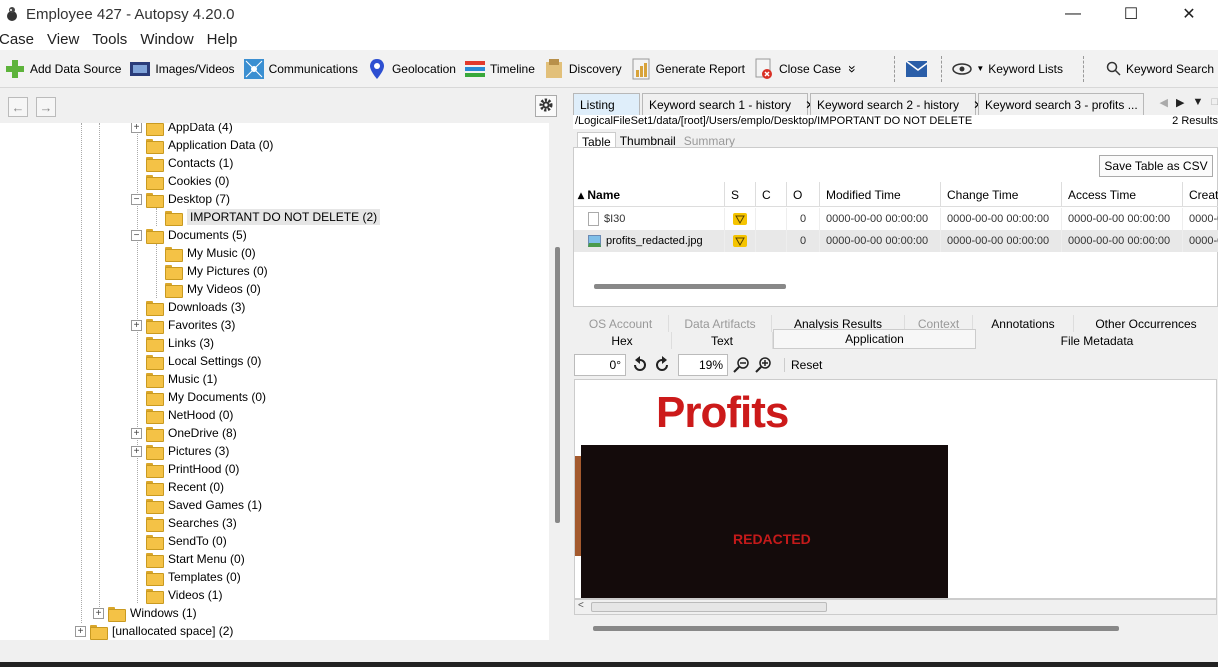  I want to click on tree-item: + Favorites (3), so click(183, 325).